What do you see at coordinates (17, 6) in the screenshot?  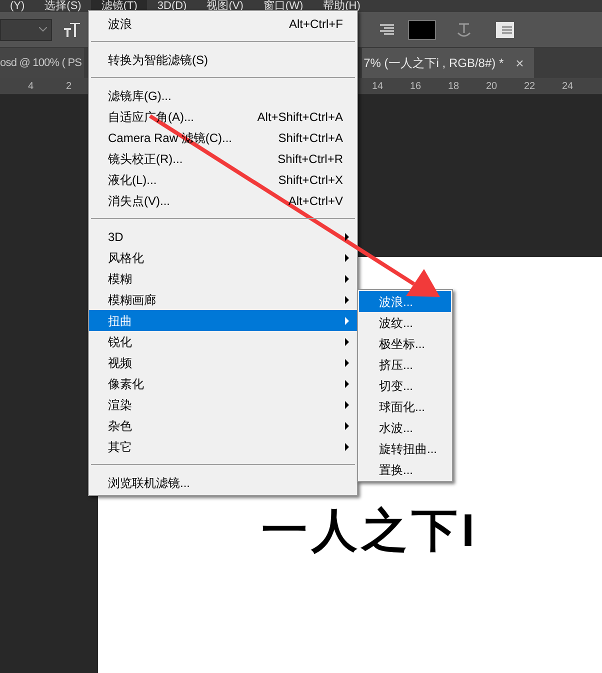 I see `menu-bar-item: (Y)` at bounding box center [17, 6].